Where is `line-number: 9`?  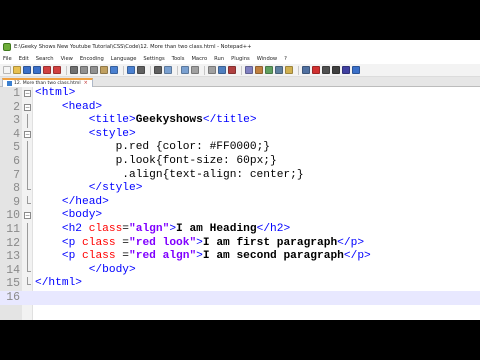 line-number: 9 is located at coordinates (16, 202).